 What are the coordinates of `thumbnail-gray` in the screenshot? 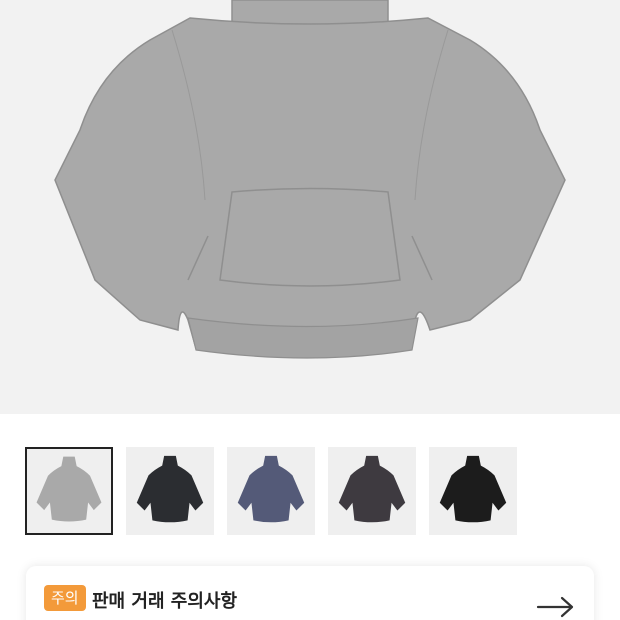 It's located at (69, 491).